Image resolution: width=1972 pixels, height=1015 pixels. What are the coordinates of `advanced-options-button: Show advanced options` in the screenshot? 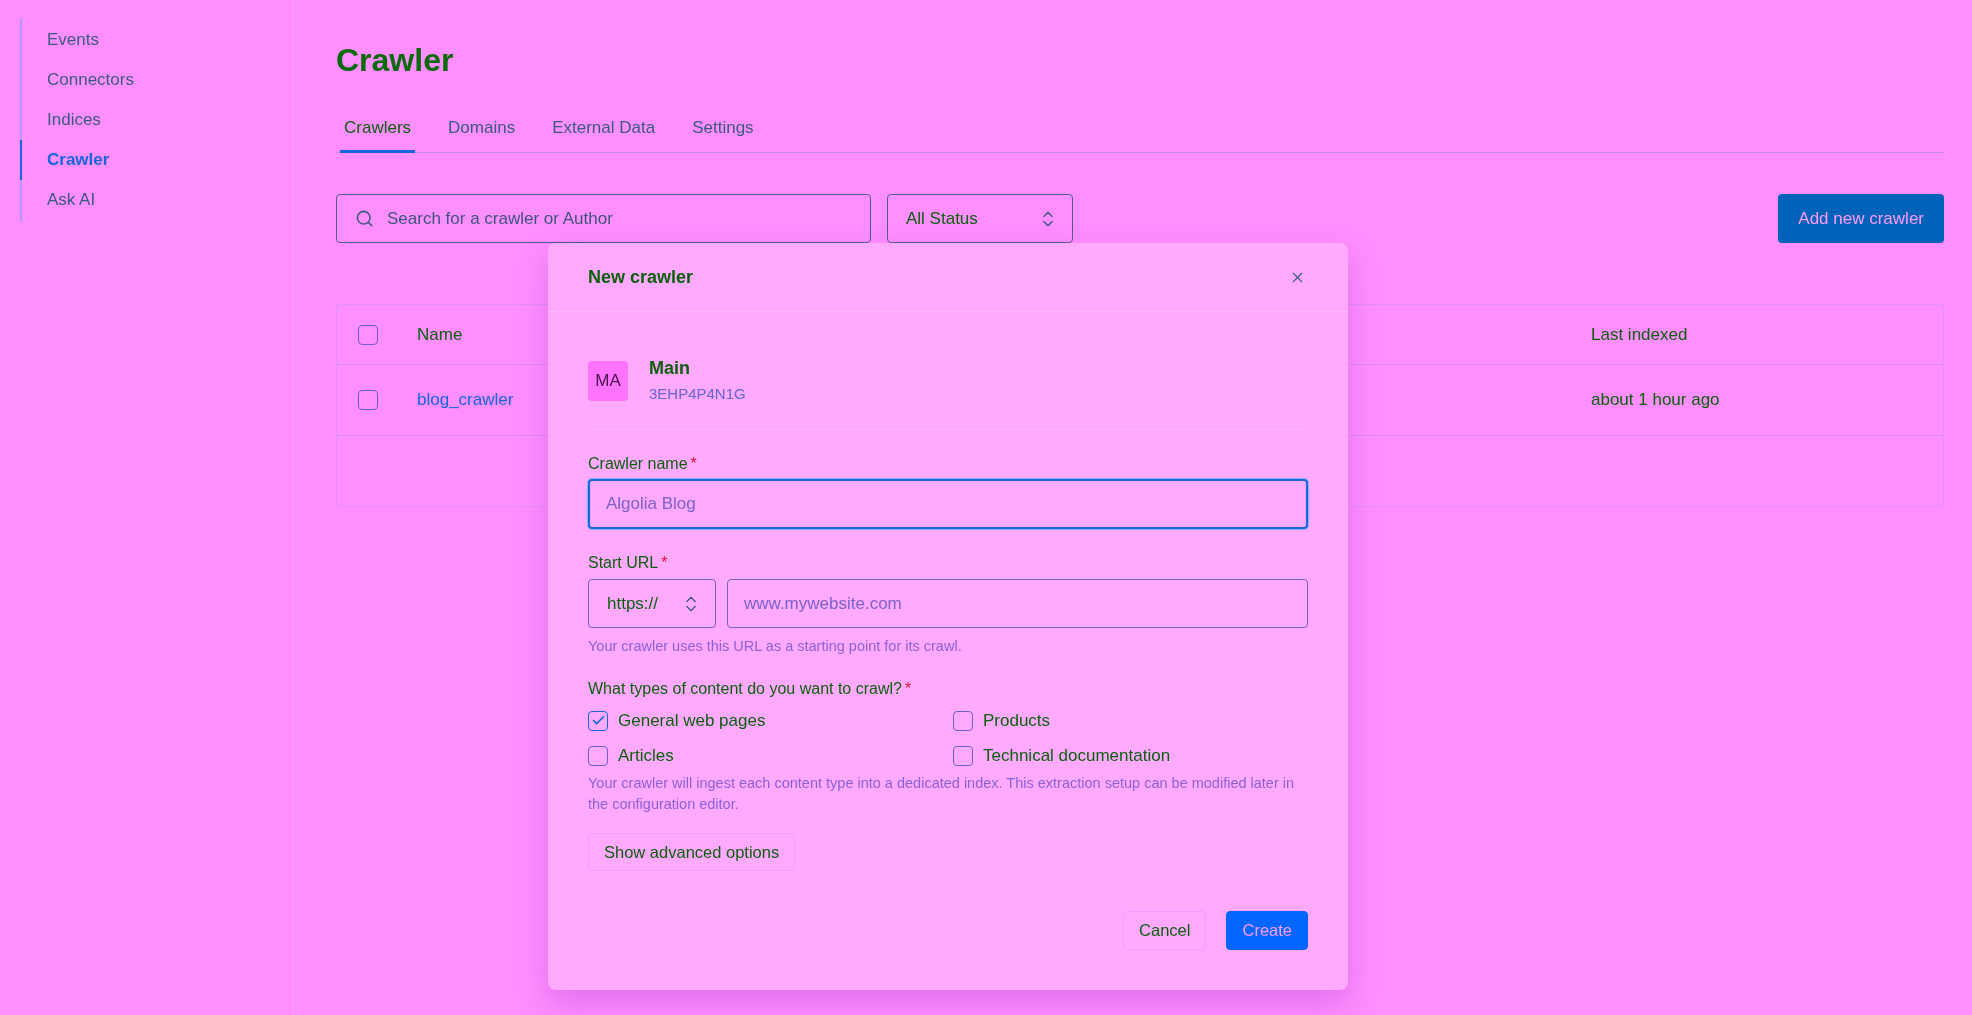 It's located at (692, 852).